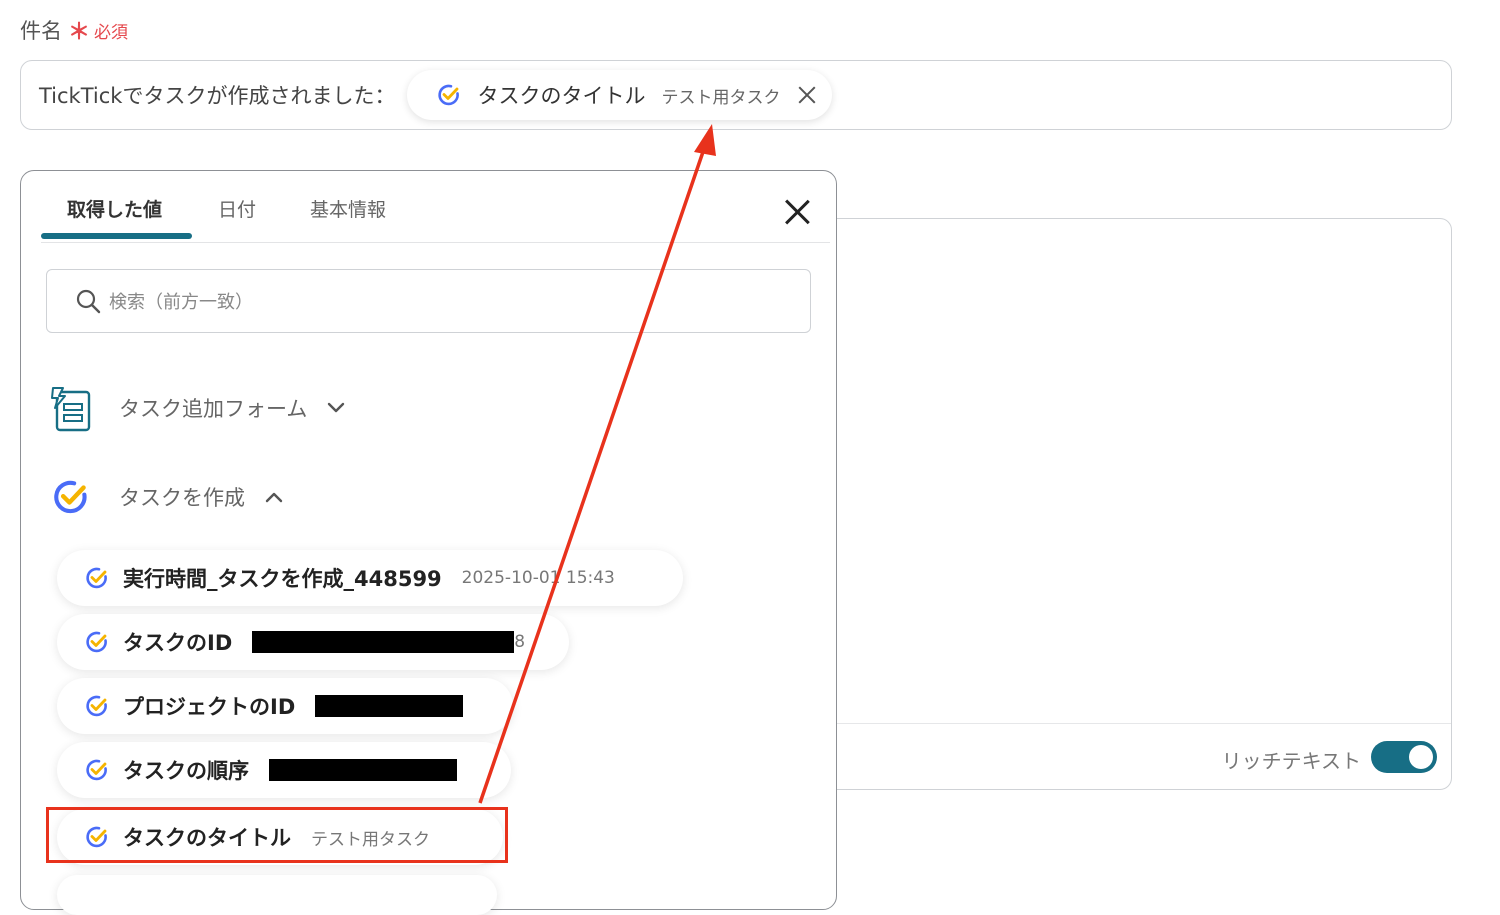  I want to click on list-item-next, so click(277, 895).